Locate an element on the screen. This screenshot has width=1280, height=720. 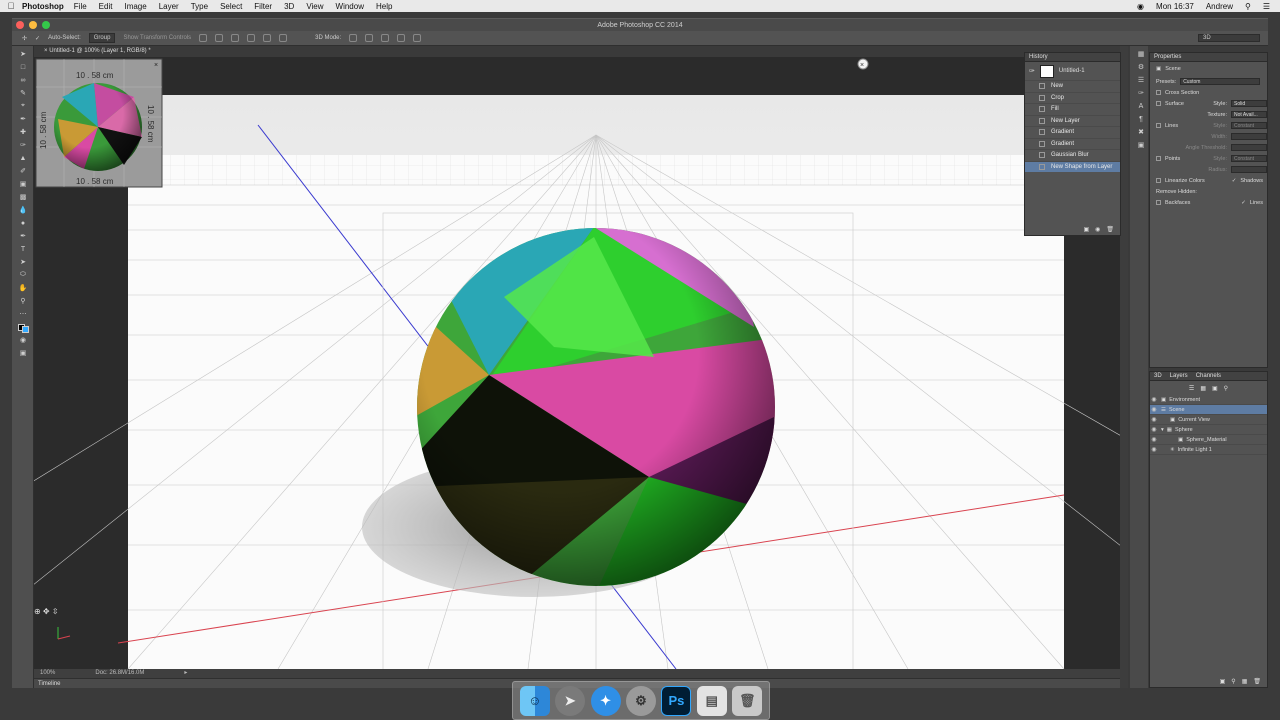
3d-tree-item: ◉ ✳ Infinite Light 1 is located at coordinates (1208, 450).